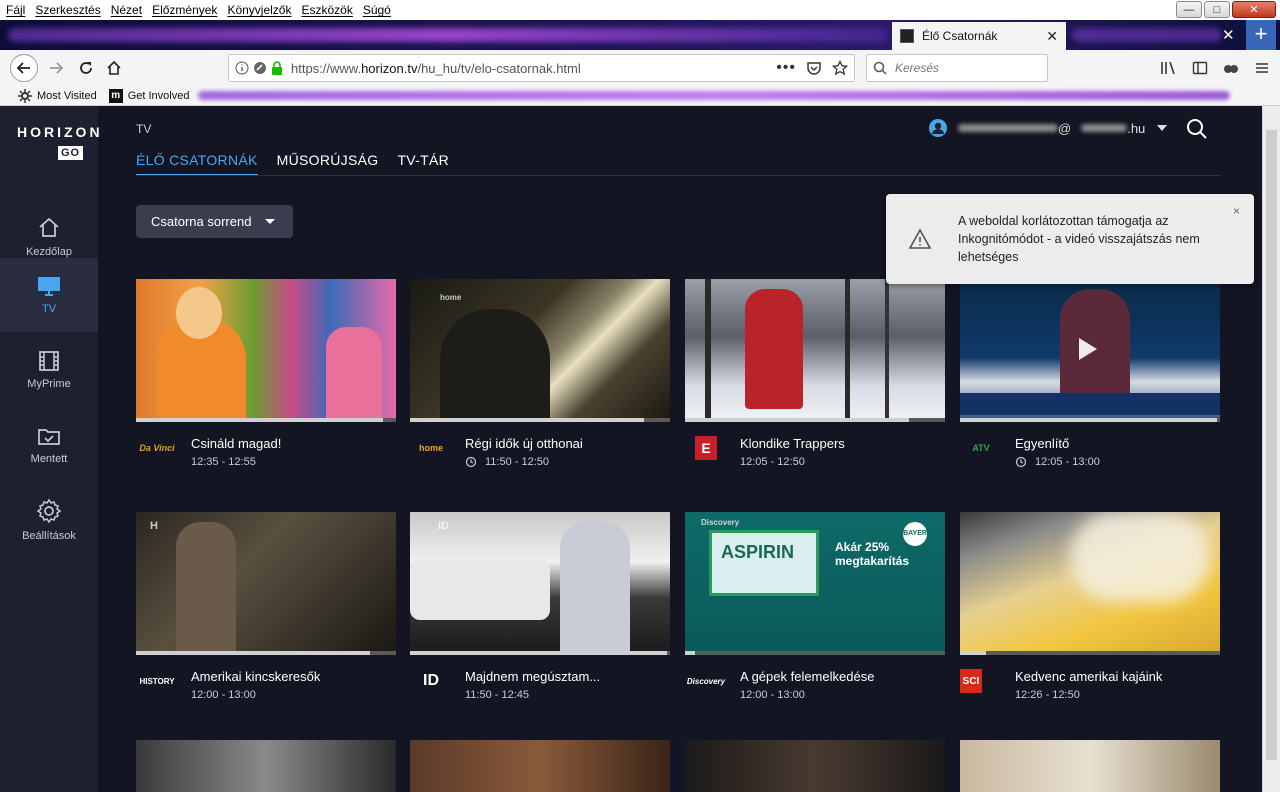 The width and height of the screenshot is (1280, 792). I want to click on sidebar-item-beallitasok: Beállítások, so click(49, 520).